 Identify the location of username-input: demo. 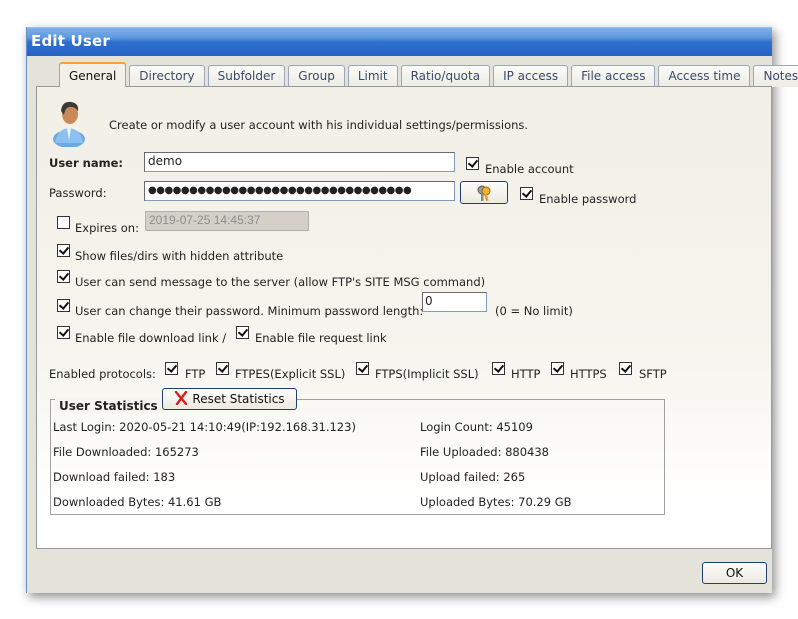
(299, 162).